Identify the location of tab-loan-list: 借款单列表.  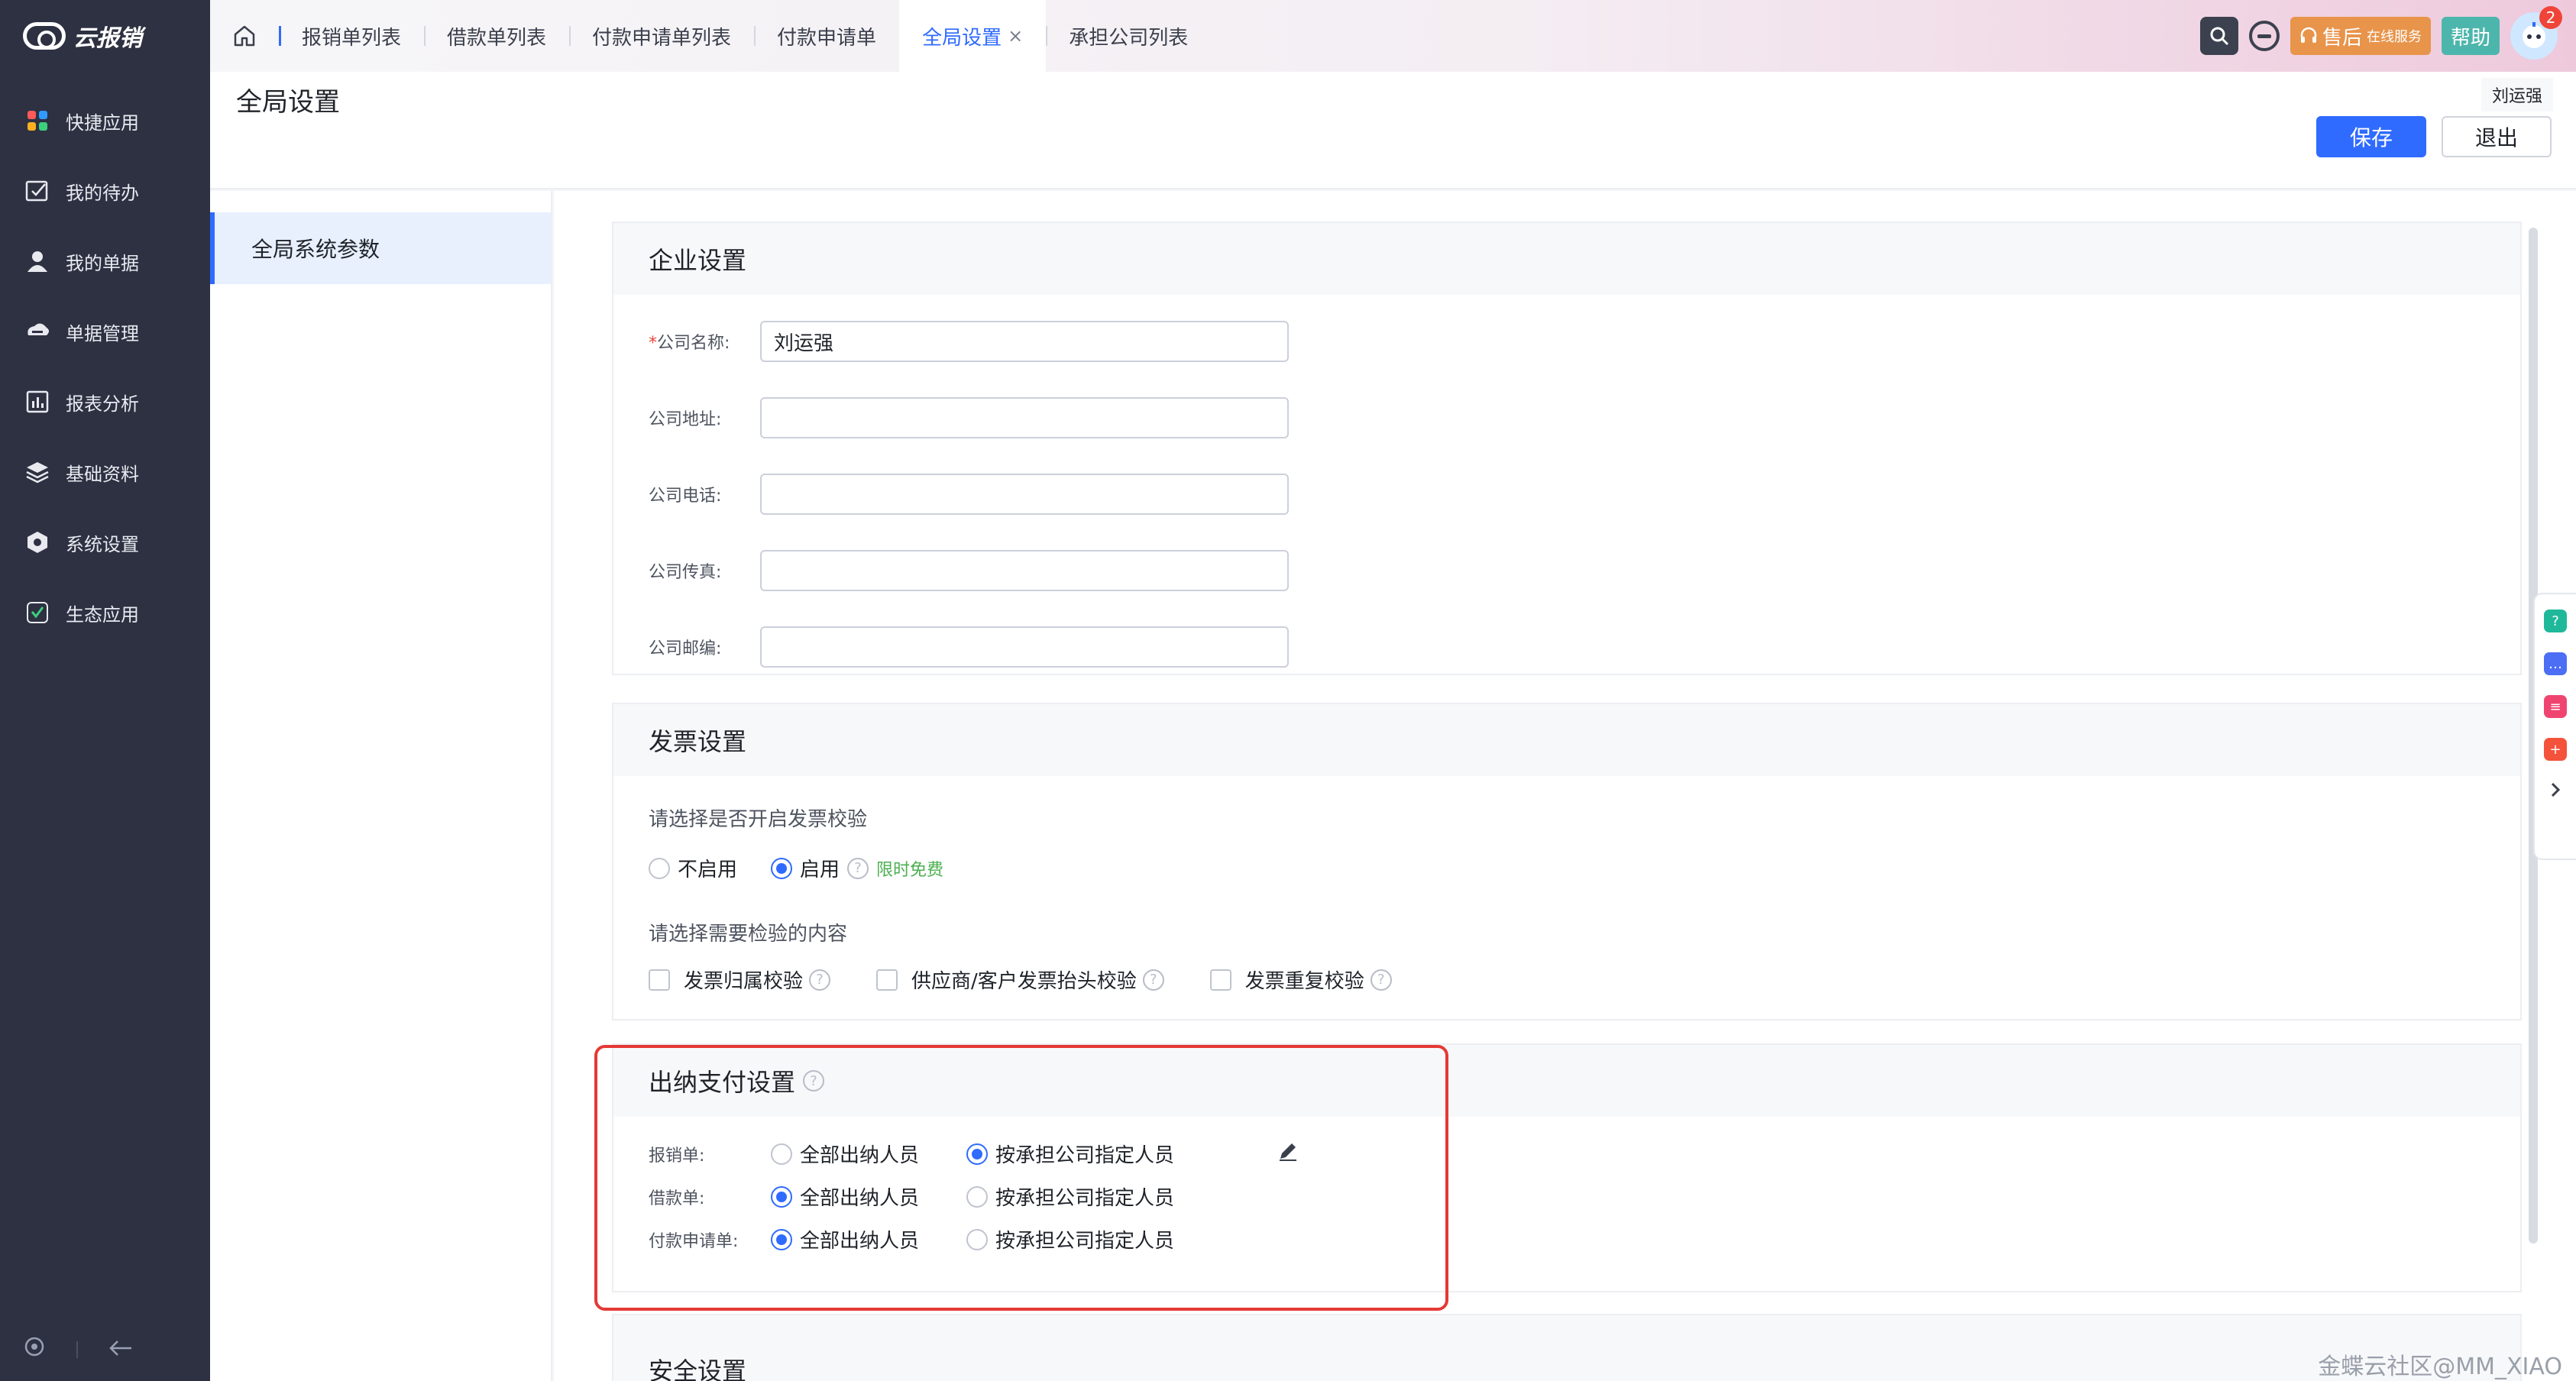
(496, 36).